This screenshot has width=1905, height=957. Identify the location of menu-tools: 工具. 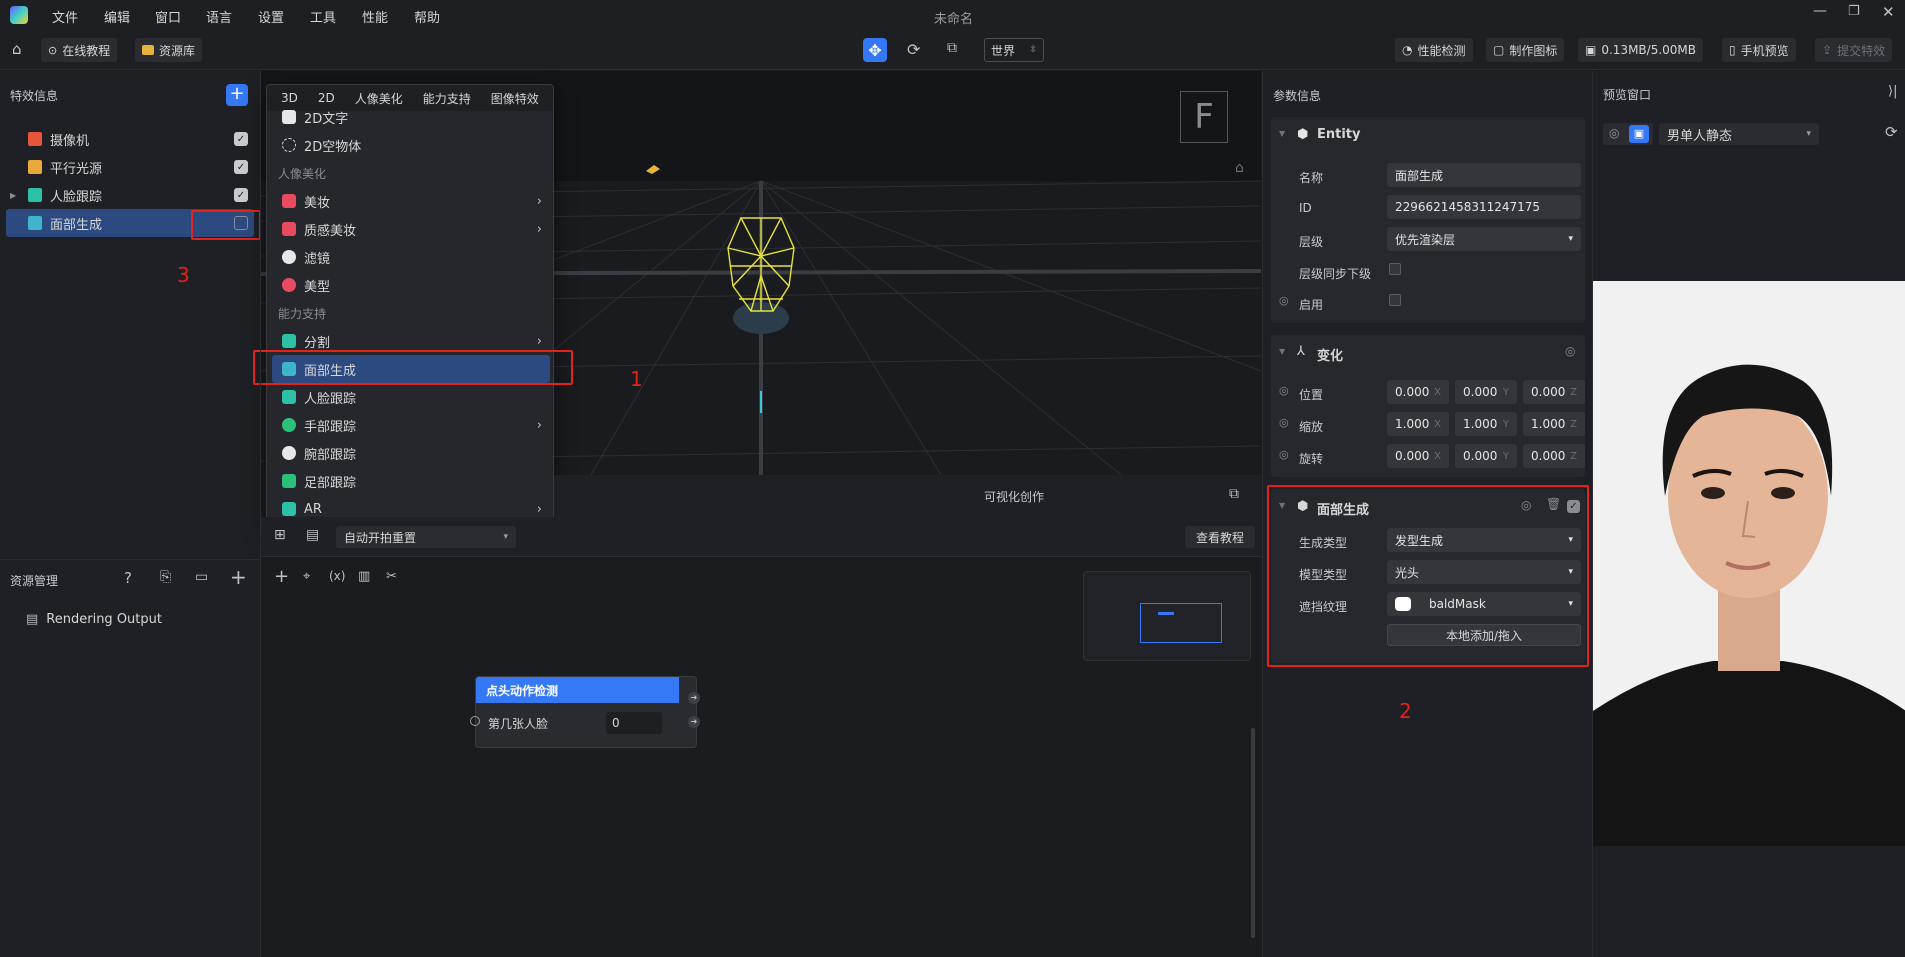
(323, 16).